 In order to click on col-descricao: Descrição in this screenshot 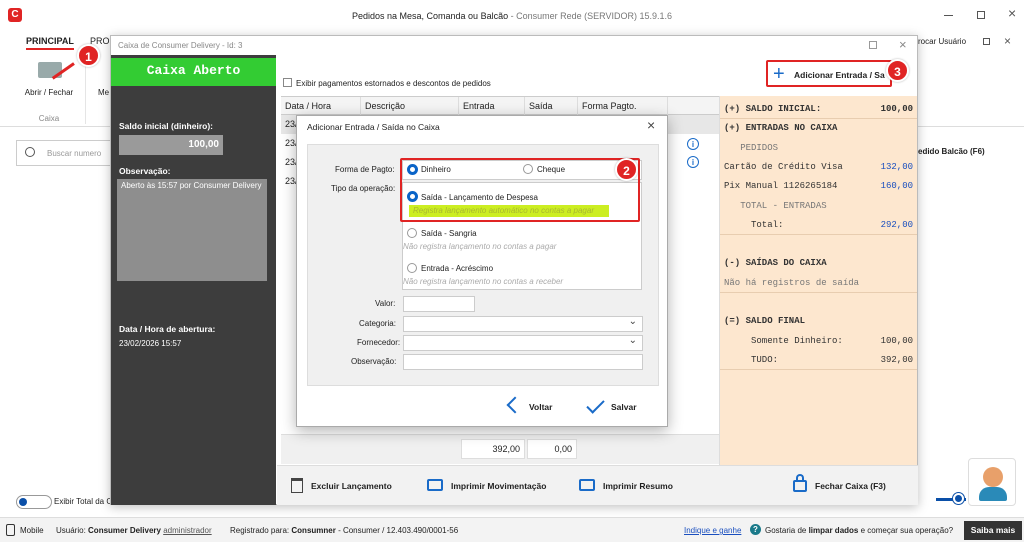, I will do `click(410, 106)`.